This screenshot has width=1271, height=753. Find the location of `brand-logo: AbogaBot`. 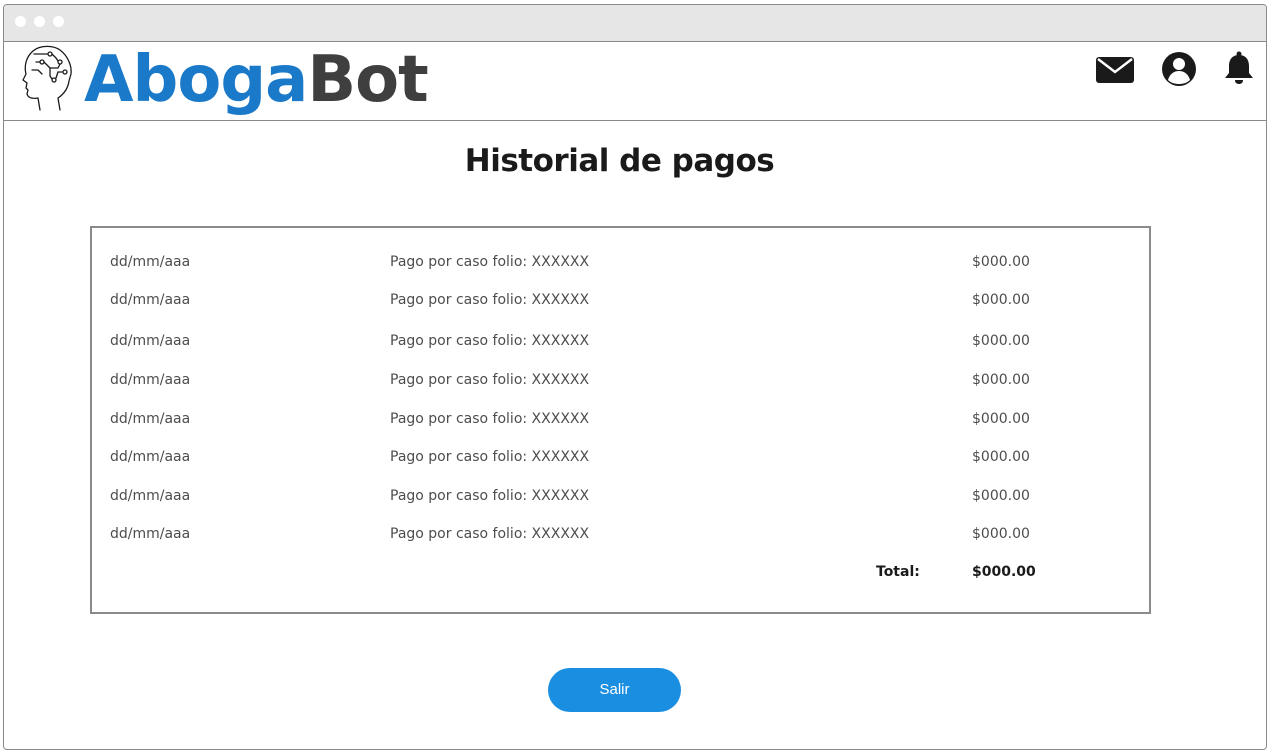

brand-logo: AbogaBot is located at coordinates (256, 80).